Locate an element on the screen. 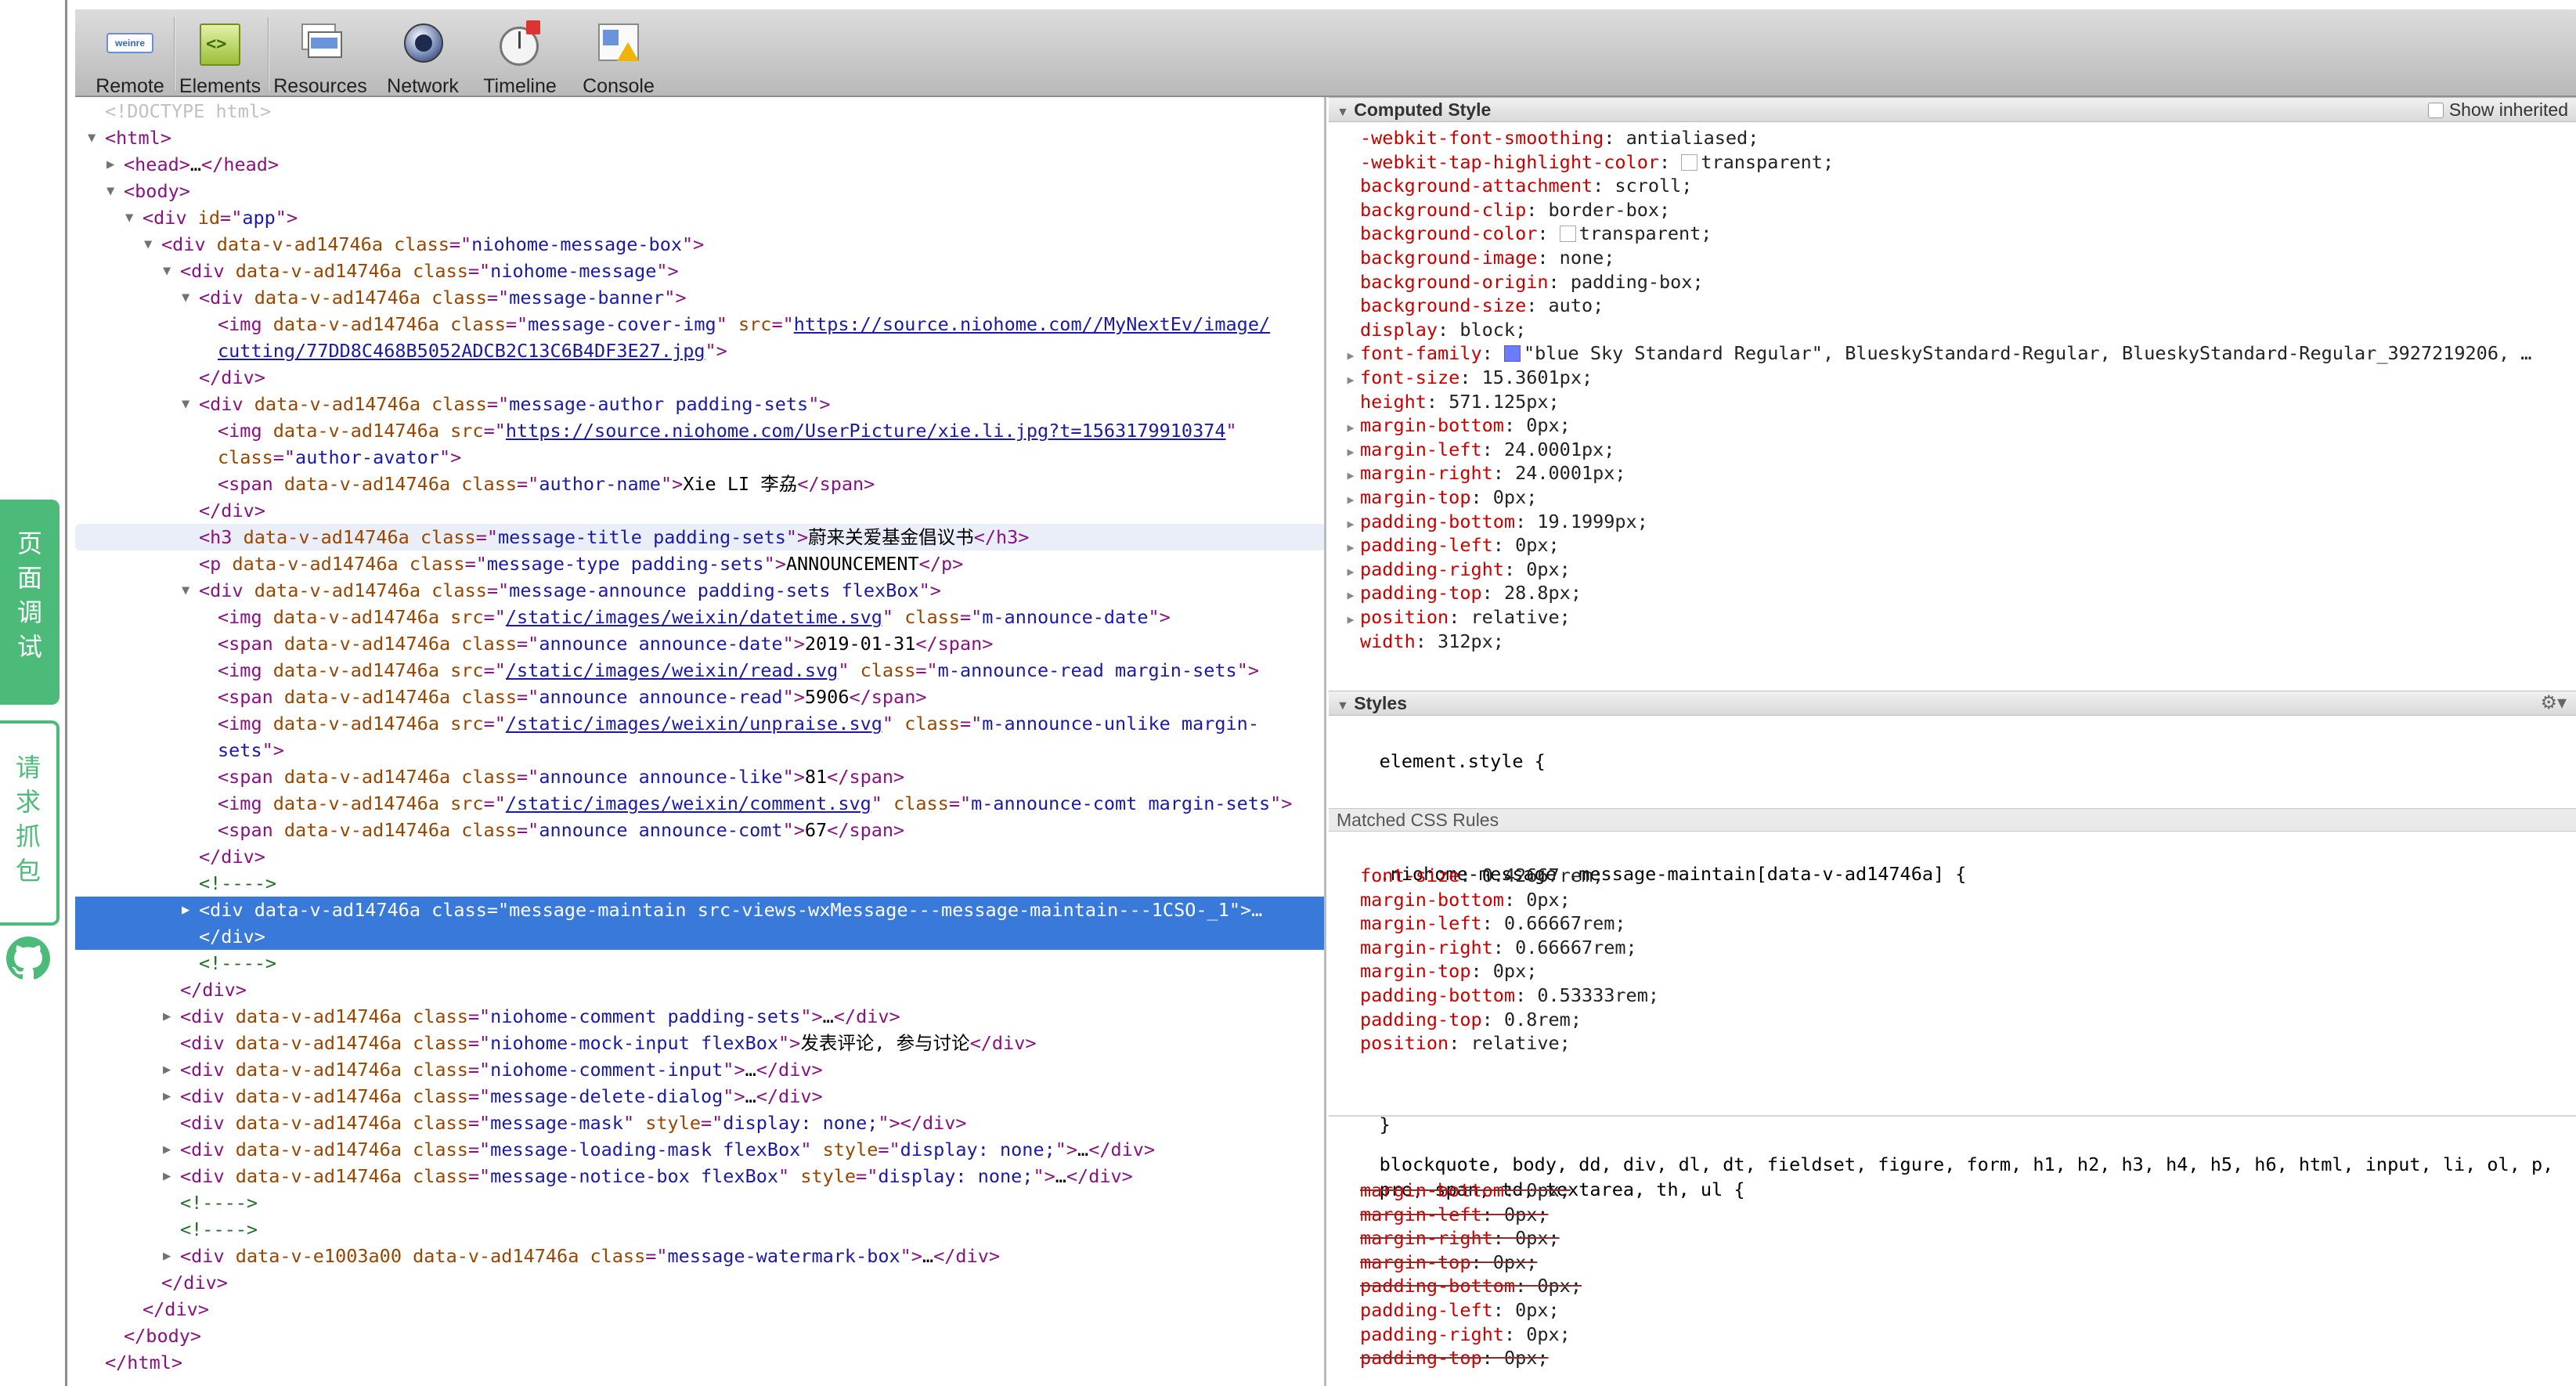 Image resolution: width=2576 pixels, height=1386 pixels. computed-style-header: ▼ Computed Style Show inherited is located at coordinates (1953, 109).